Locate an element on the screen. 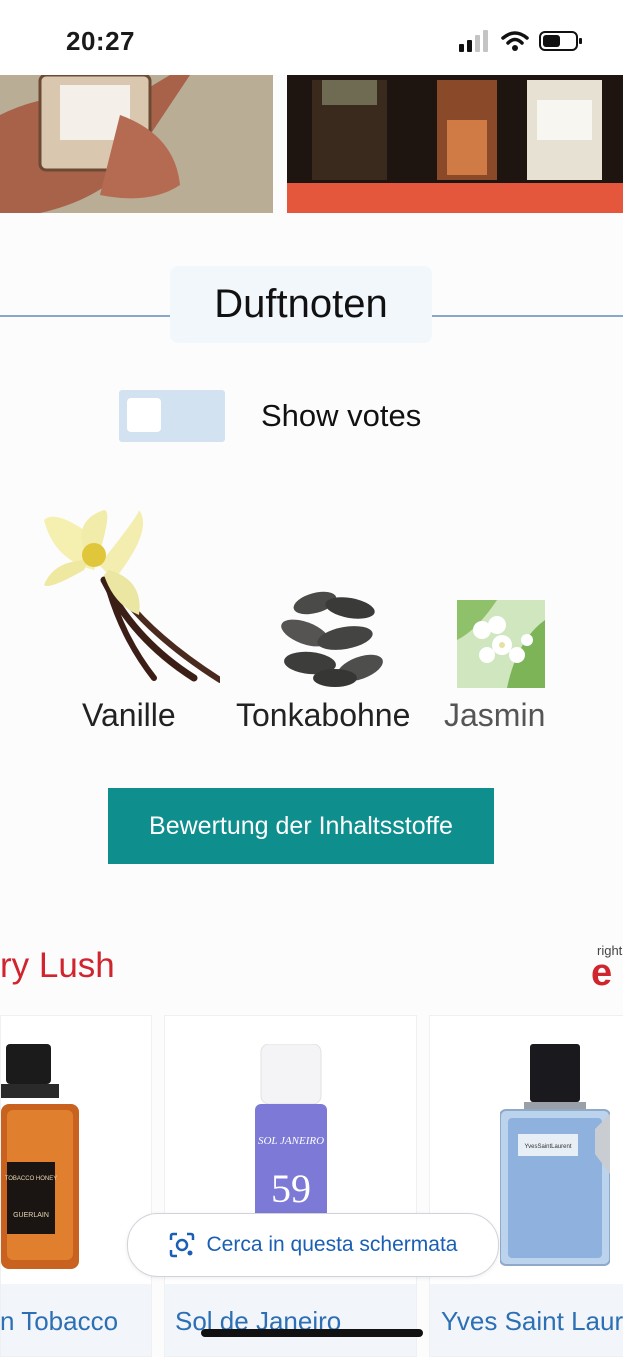  guerlain-bottle-image: TOBACCO HONEY GUERLAIN is located at coordinates (40, 1156).